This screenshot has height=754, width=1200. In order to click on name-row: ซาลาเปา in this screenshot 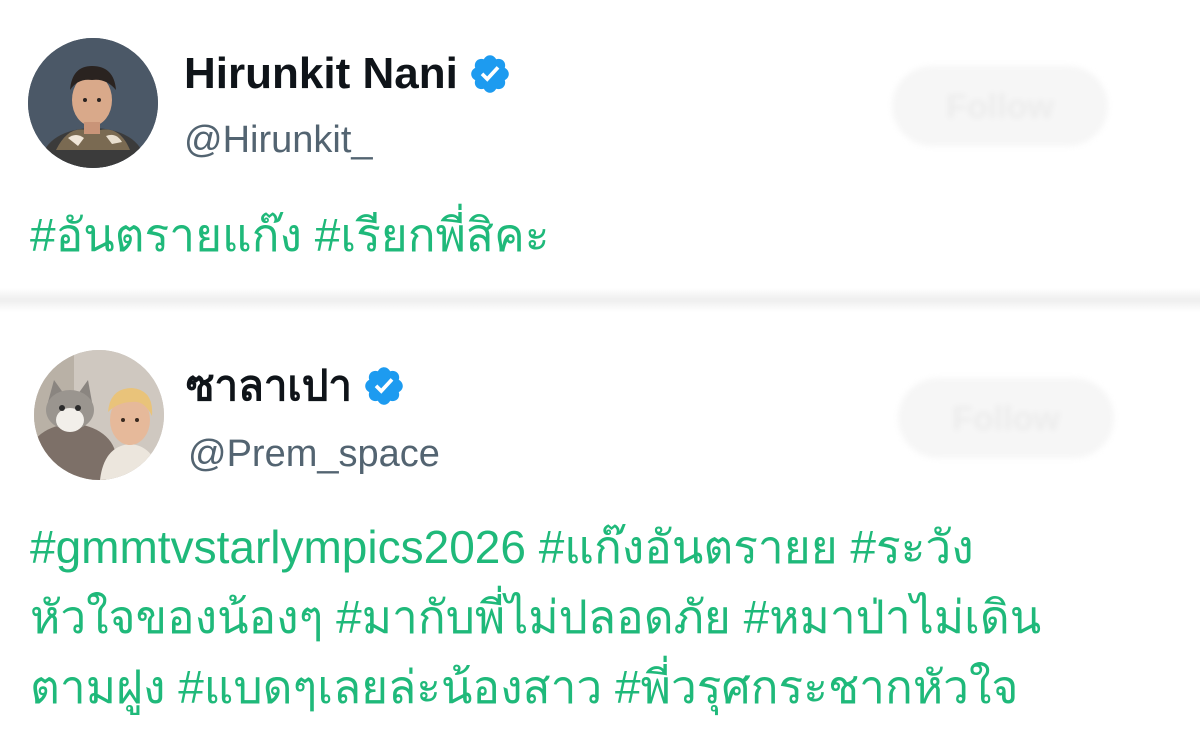, I will do `click(296, 386)`.